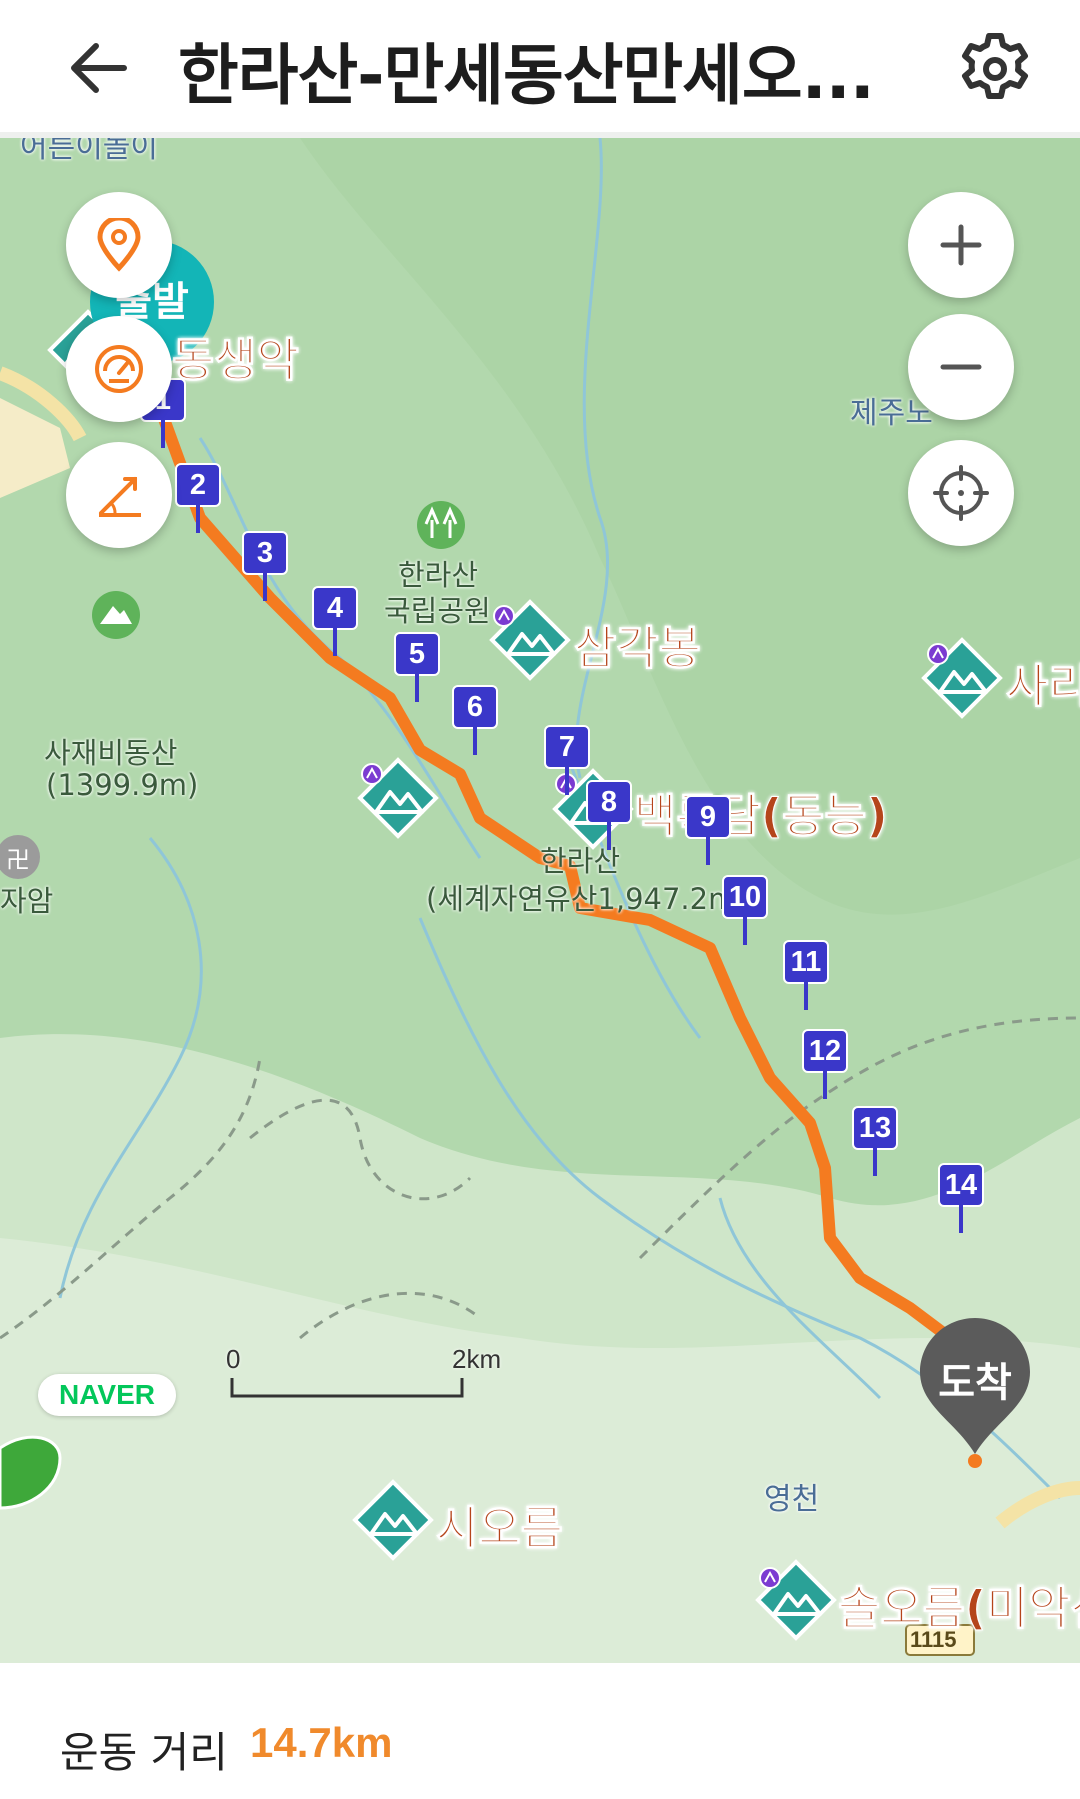  What do you see at coordinates (792, 1499) in the screenshot?
I see `label-yeongcheon: 영천` at bounding box center [792, 1499].